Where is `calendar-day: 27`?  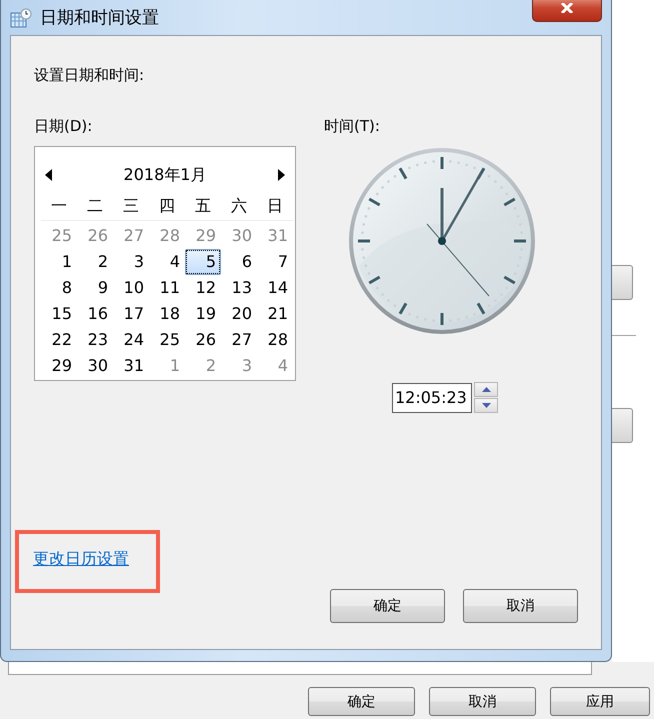 calendar-day: 27 is located at coordinates (239, 340).